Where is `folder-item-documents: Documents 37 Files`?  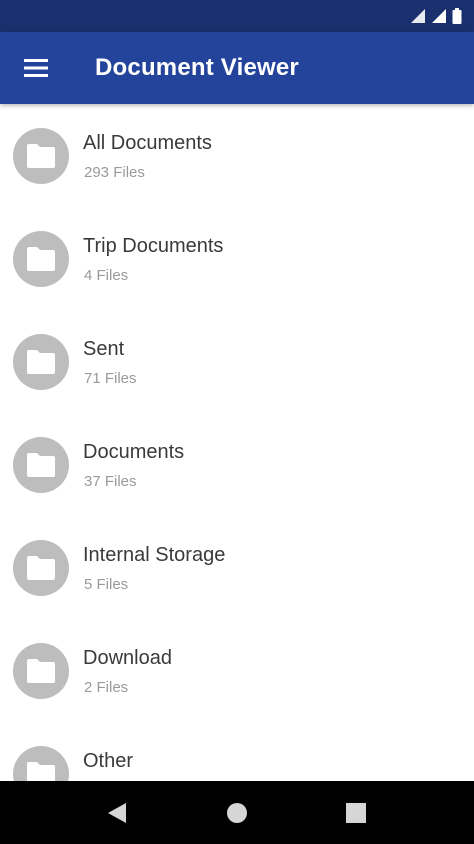 folder-item-documents: Documents 37 Files is located at coordinates (237, 464).